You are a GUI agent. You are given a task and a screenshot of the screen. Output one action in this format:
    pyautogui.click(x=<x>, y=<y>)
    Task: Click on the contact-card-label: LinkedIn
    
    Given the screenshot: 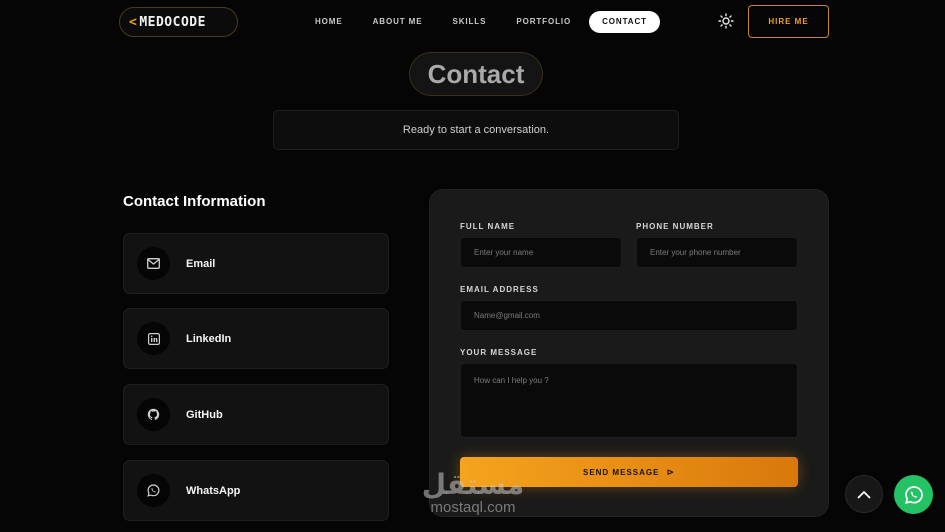 What is the action you would take?
    pyautogui.click(x=209, y=338)
    